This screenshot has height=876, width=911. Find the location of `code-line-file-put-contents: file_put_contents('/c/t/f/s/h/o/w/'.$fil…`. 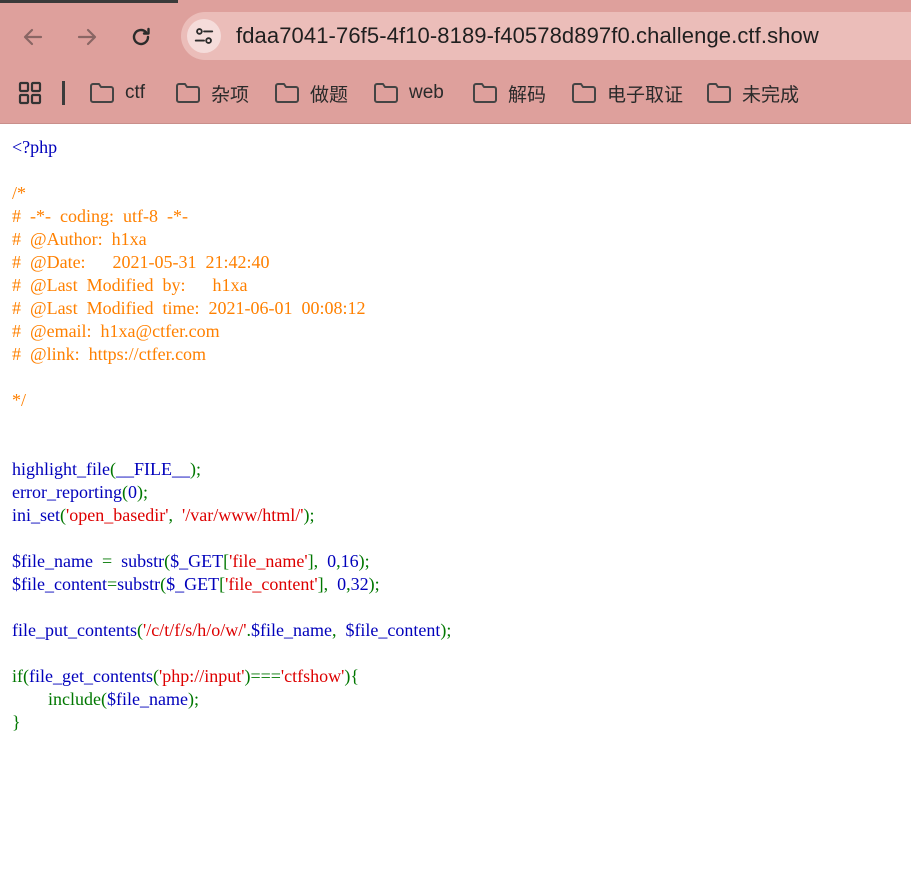

code-line-file-put-contents: file_put_contents('/c/t/f/s/h/o/w/'.$fil… is located at coordinates (232, 630).